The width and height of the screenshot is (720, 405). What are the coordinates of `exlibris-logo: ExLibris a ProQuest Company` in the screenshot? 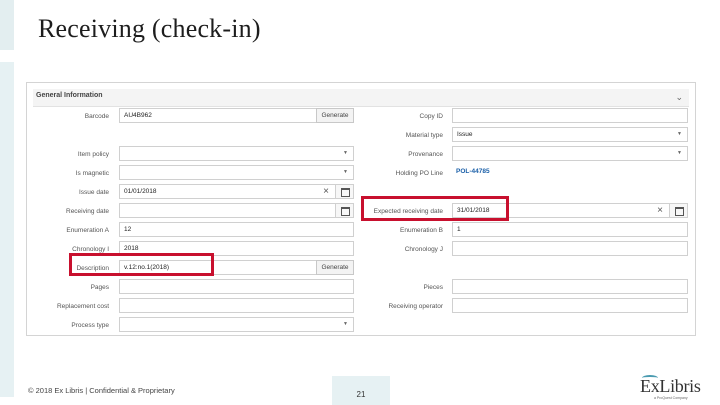 It's located at (670, 388).